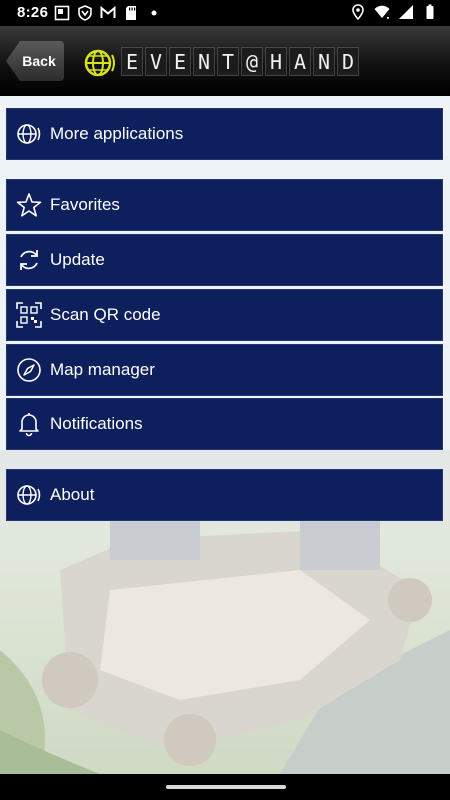  Describe the element at coordinates (348, 61) in the screenshot. I see `logo-letter: D` at that location.